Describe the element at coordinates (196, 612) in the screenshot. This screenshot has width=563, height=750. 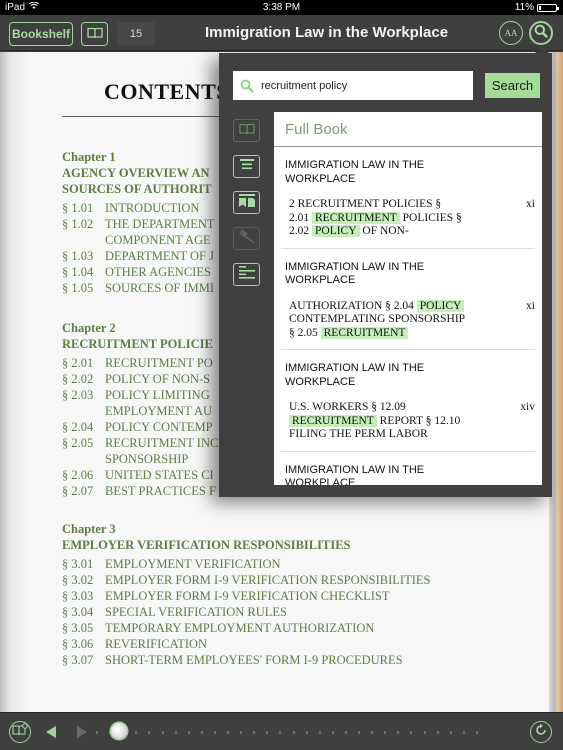
I see `section-title: SPECIAL VERIFICATION RULES` at that location.